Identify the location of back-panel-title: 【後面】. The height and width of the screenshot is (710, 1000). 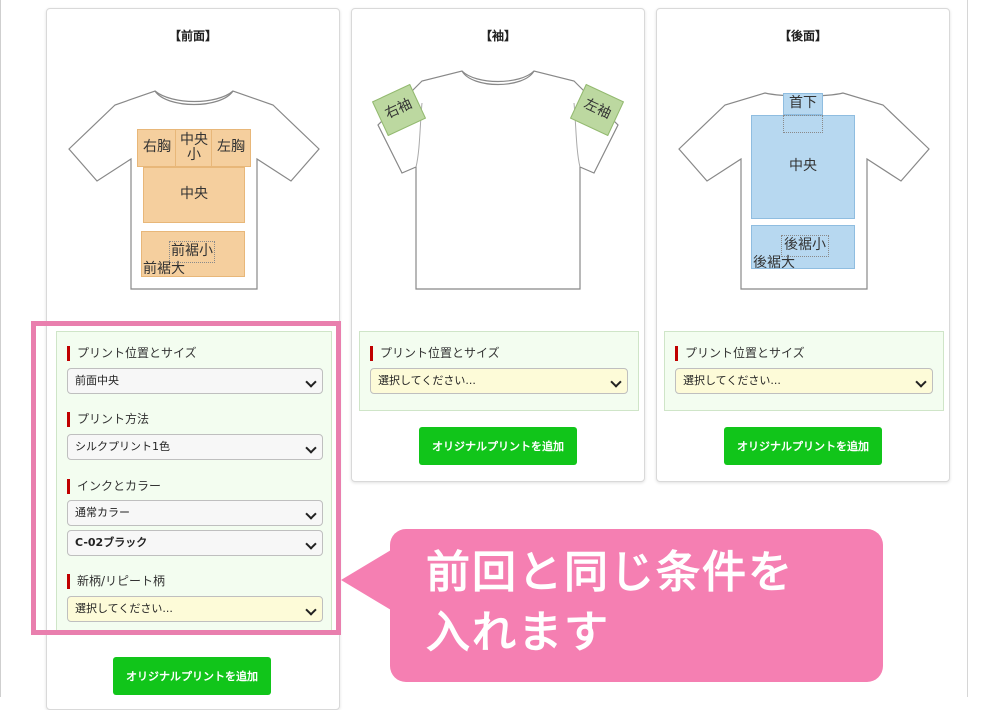
(802, 36).